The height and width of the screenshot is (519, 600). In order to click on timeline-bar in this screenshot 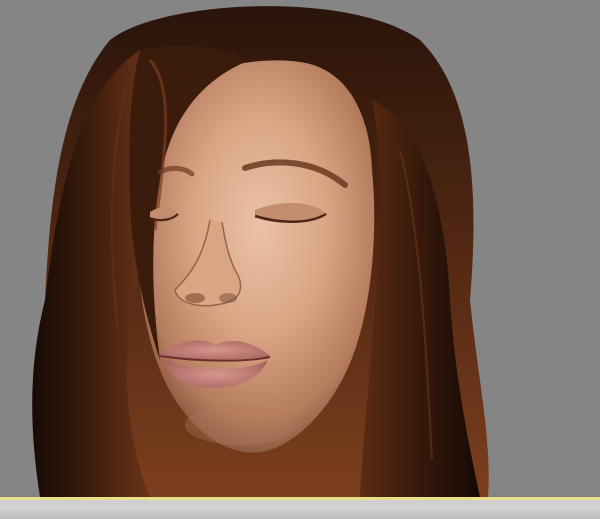, I will do `click(300, 508)`.